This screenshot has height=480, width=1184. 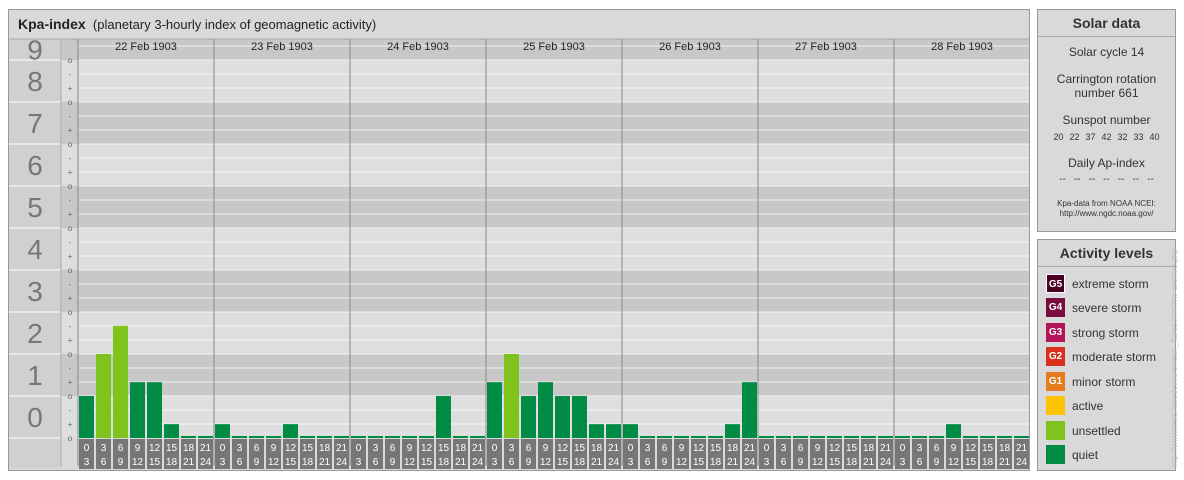 What do you see at coordinates (826, 47) in the screenshot?
I see `day-label: 27 Feb 1903` at bounding box center [826, 47].